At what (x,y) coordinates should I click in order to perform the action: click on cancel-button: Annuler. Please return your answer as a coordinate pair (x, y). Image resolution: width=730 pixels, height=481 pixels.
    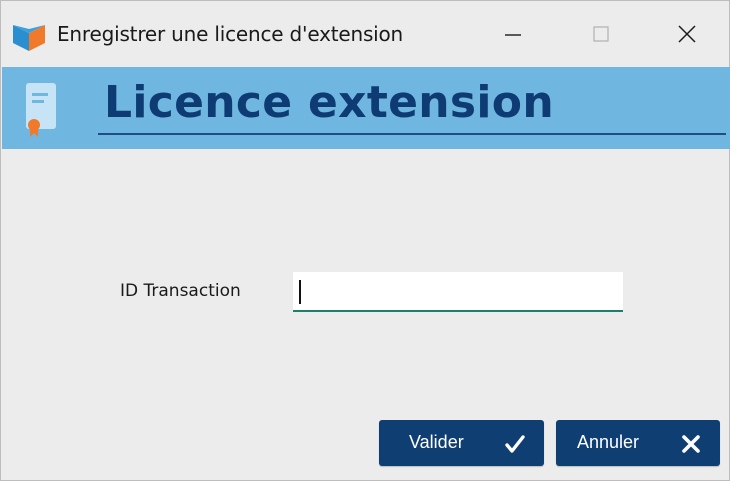
    Looking at the image, I should click on (638, 443).